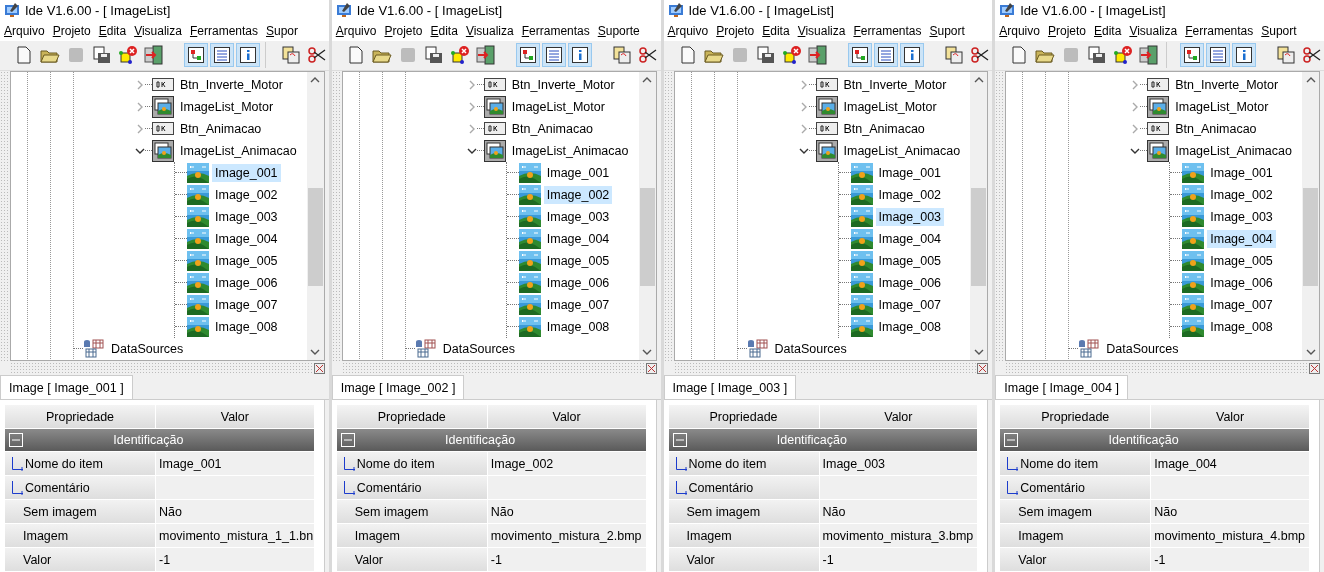  Describe the element at coordinates (1230, 535) in the screenshot. I see `property-value: movimento_mistura_4.bmp` at that location.